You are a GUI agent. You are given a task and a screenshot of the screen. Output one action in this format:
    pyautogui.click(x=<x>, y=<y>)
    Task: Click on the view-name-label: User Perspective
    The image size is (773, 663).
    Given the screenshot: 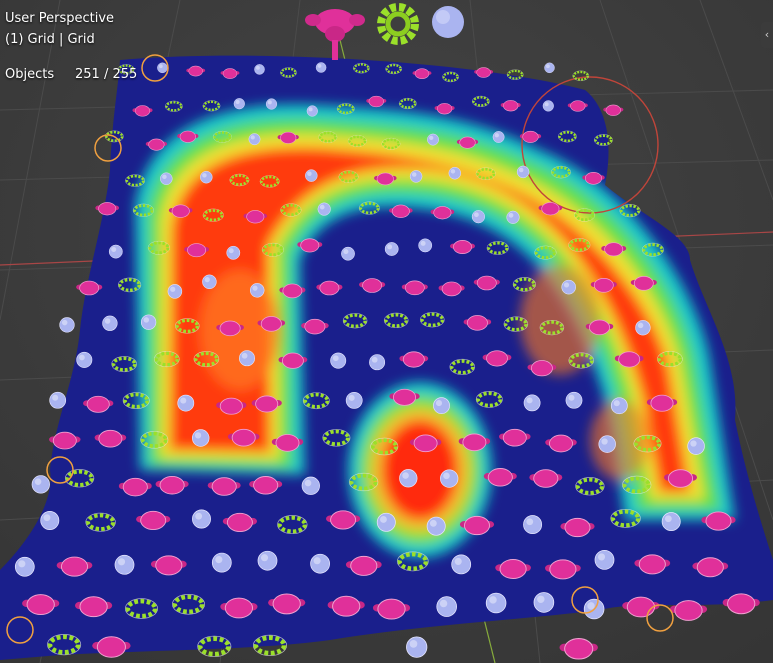 What is the action you would take?
    pyautogui.click(x=60, y=18)
    